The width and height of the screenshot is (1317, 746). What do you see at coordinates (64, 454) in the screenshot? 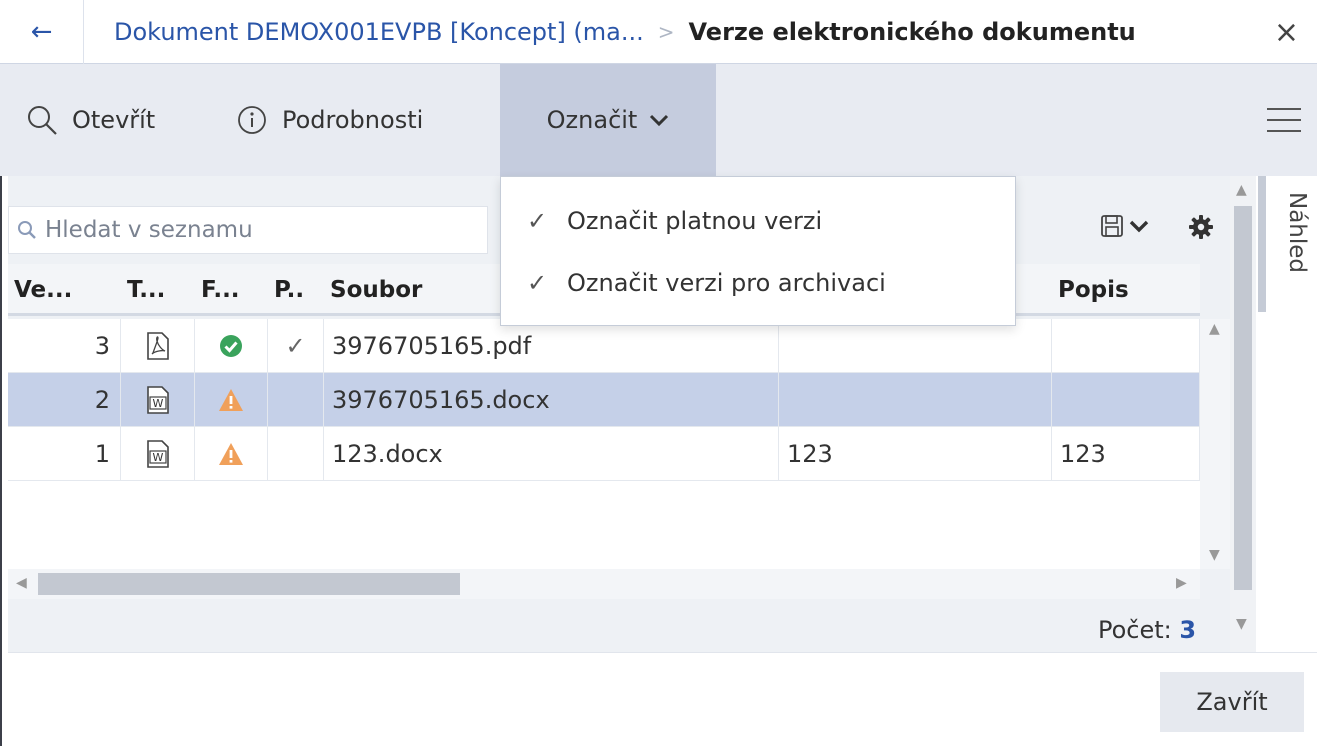
I see `cell-version: 1` at bounding box center [64, 454].